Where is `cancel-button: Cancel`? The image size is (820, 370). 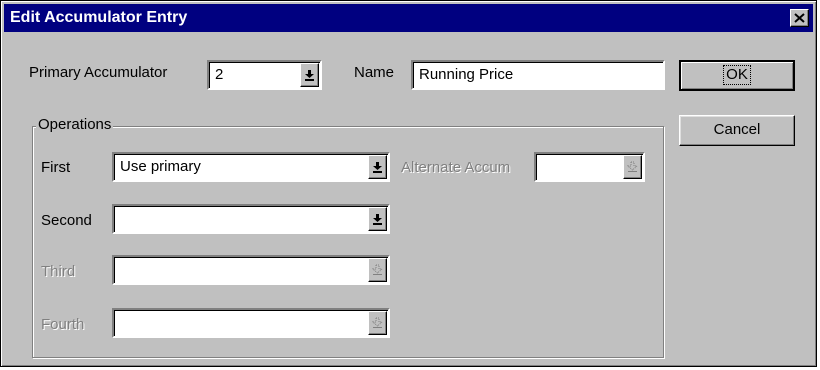
cancel-button: Cancel is located at coordinates (737, 130).